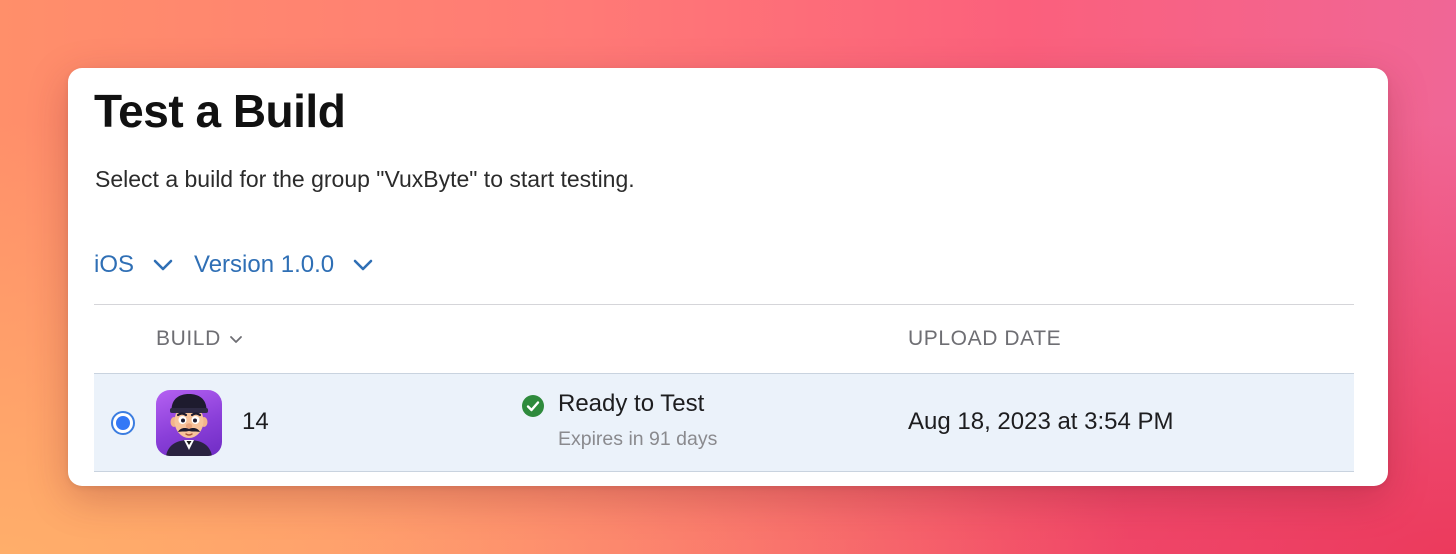 The image size is (1456, 554). What do you see at coordinates (724, 339) in the screenshot?
I see `table-header: BUILD UPLOAD DATE` at bounding box center [724, 339].